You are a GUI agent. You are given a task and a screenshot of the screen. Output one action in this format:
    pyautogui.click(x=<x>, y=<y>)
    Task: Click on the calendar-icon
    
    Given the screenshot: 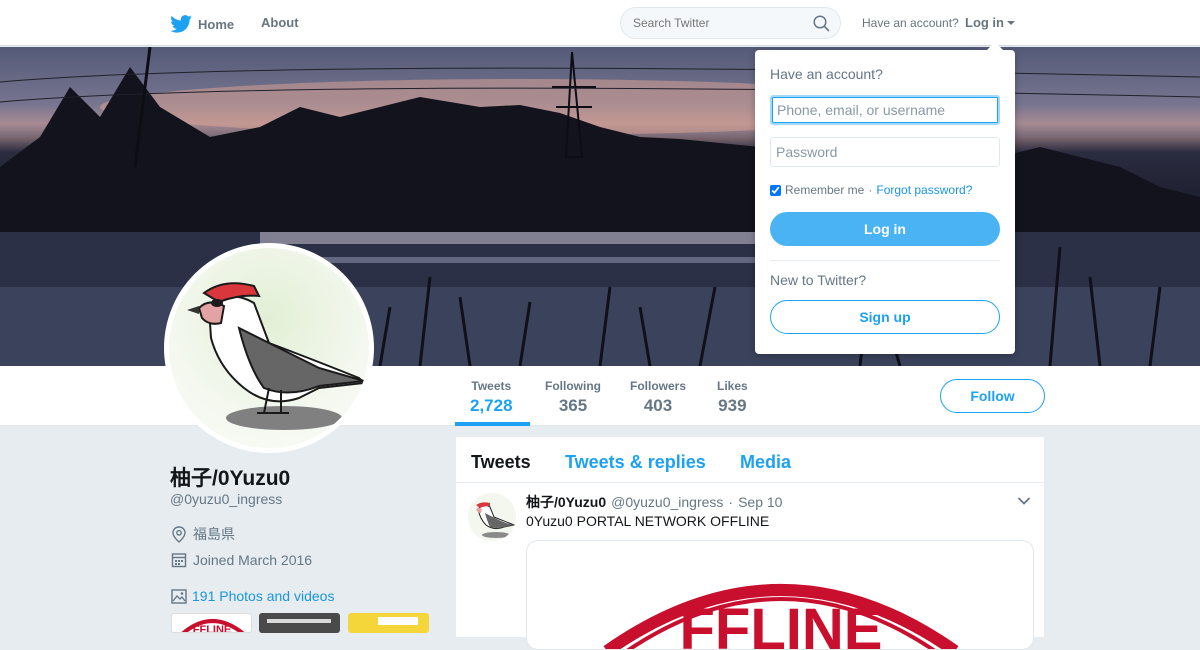 What is the action you would take?
    pyautogui.click(x=179, y=560)
    